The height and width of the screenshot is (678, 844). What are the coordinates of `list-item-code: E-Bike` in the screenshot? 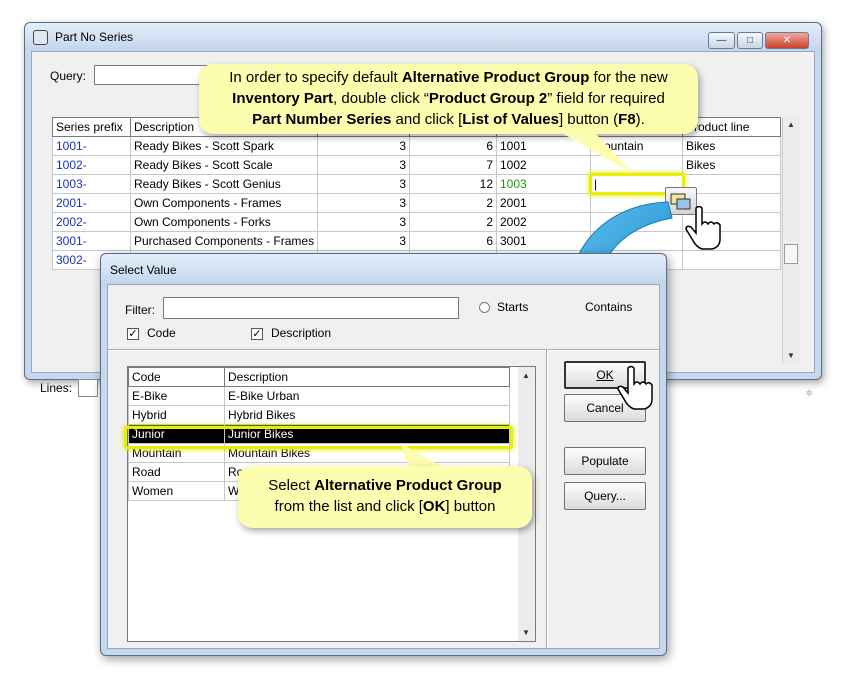 It's located at (176, 396).